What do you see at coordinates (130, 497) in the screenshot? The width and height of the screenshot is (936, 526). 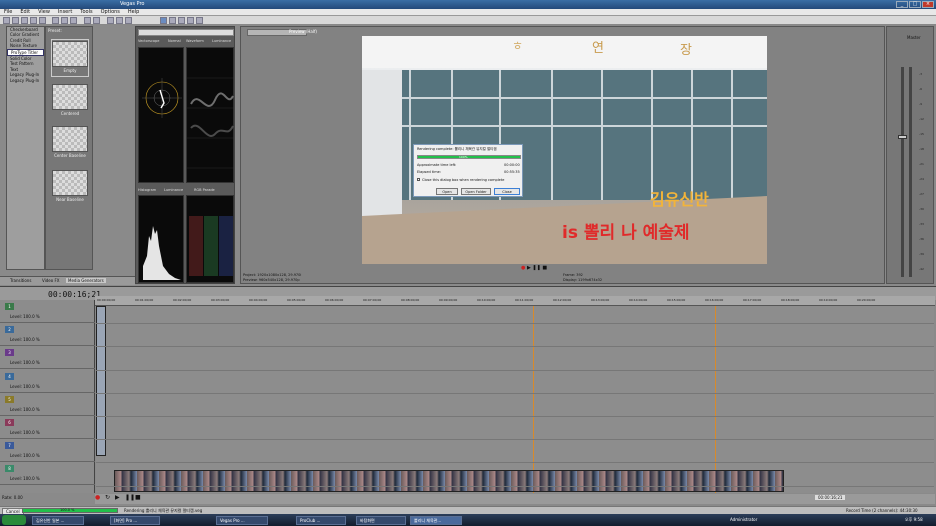 I see `pause-transport-icon: ❚❚` at bounding box center [130, 497].